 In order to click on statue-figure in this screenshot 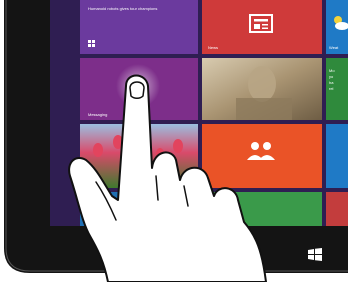, I will do `click(262, 84)`.